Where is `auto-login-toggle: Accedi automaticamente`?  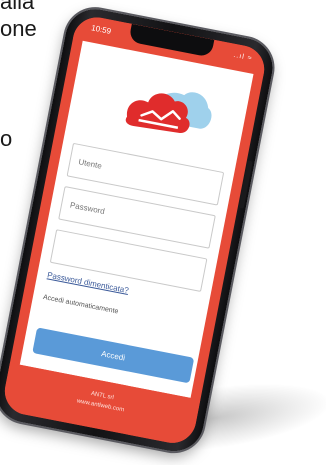
auto-login-toggle: Accedi automaticamente is located at coordinates (80, 304).